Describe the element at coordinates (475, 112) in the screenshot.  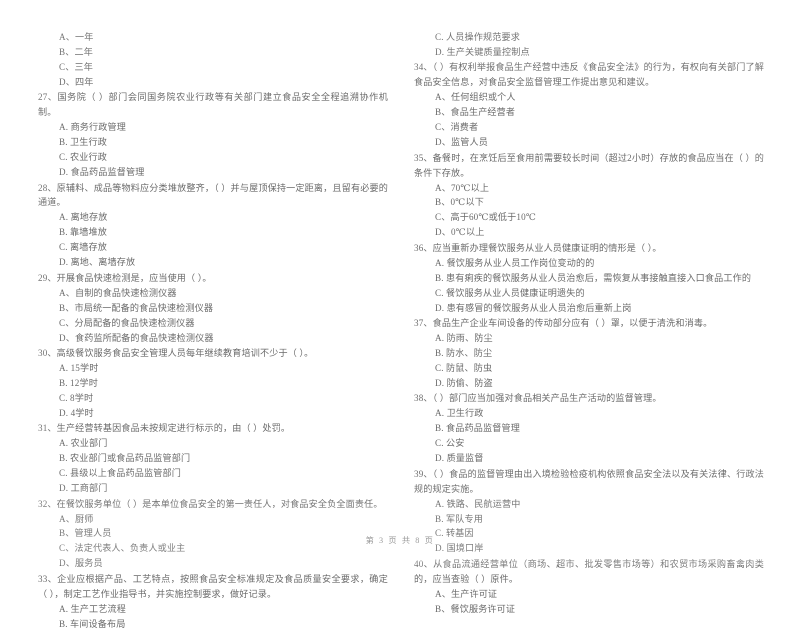
I see `option-item: B、食品生产经营者` at that location.